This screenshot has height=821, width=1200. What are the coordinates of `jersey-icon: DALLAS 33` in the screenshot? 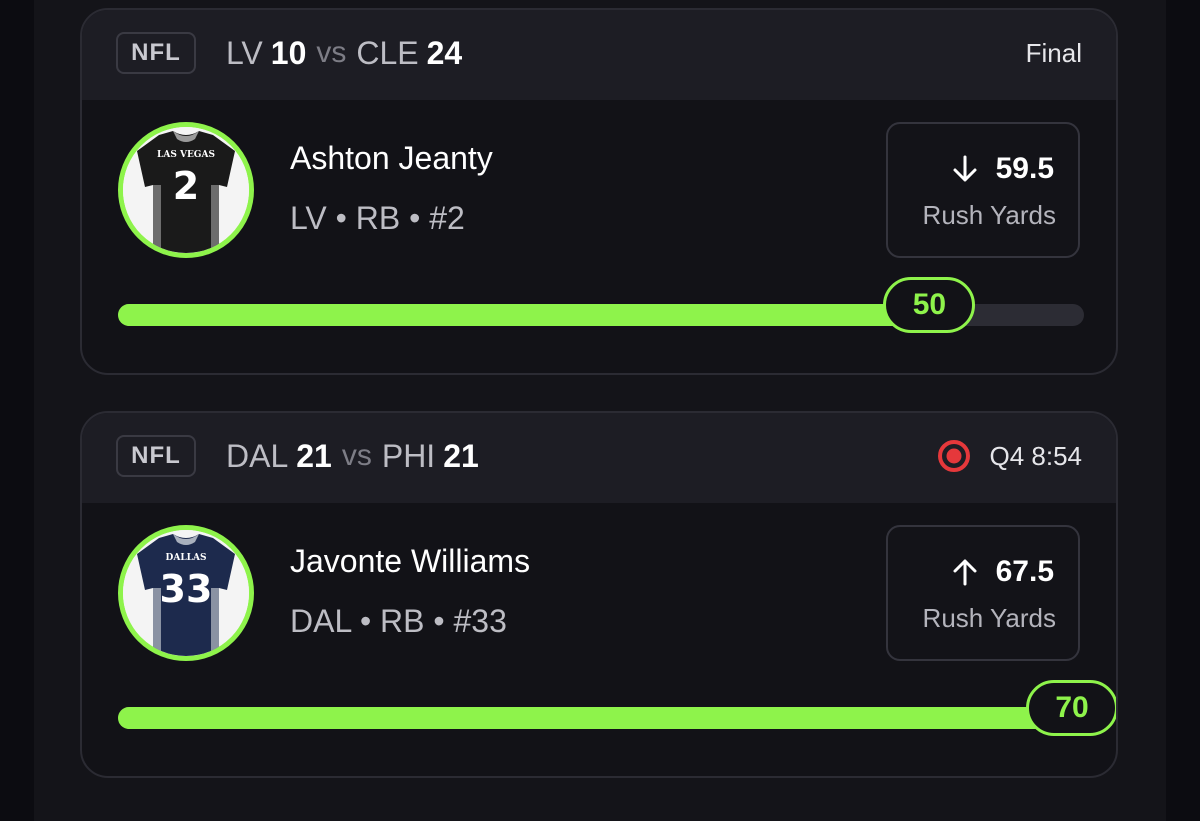 It's located at (186, 593).